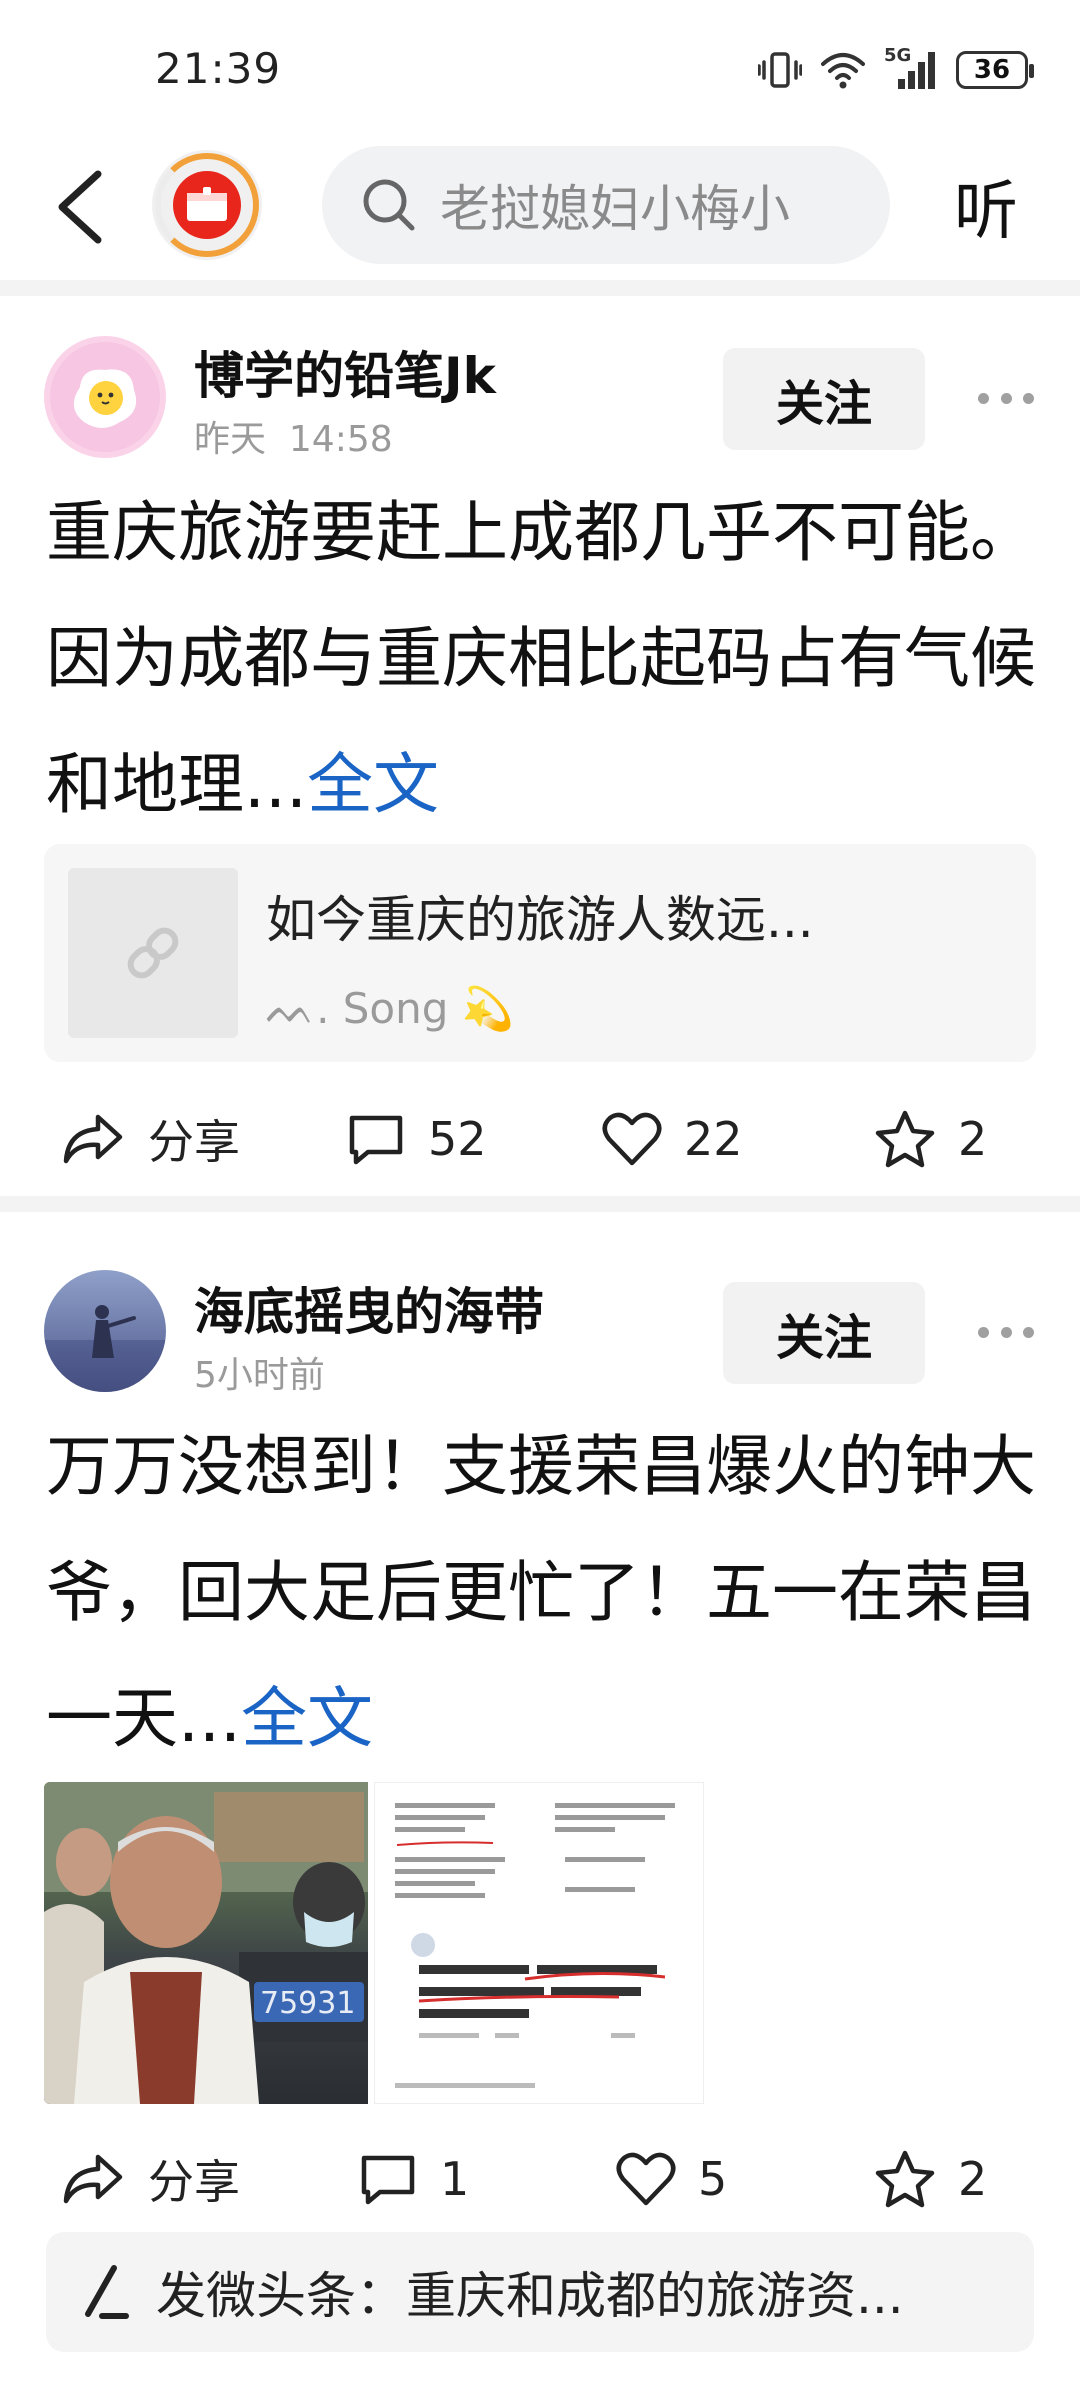  I want to click on comment-button: 1, so click(413, 2179).